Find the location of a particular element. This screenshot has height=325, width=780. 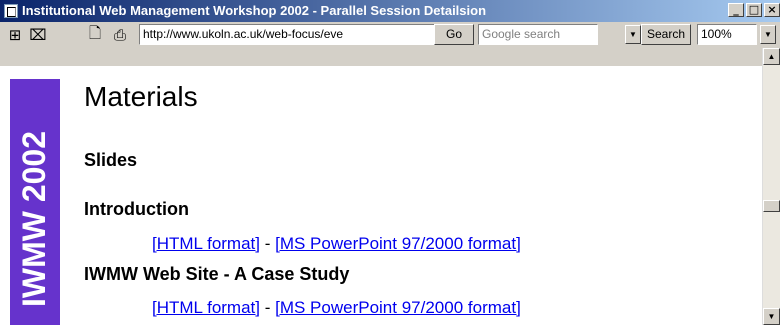

search-input: Google search is located at coordinates (538, 34).